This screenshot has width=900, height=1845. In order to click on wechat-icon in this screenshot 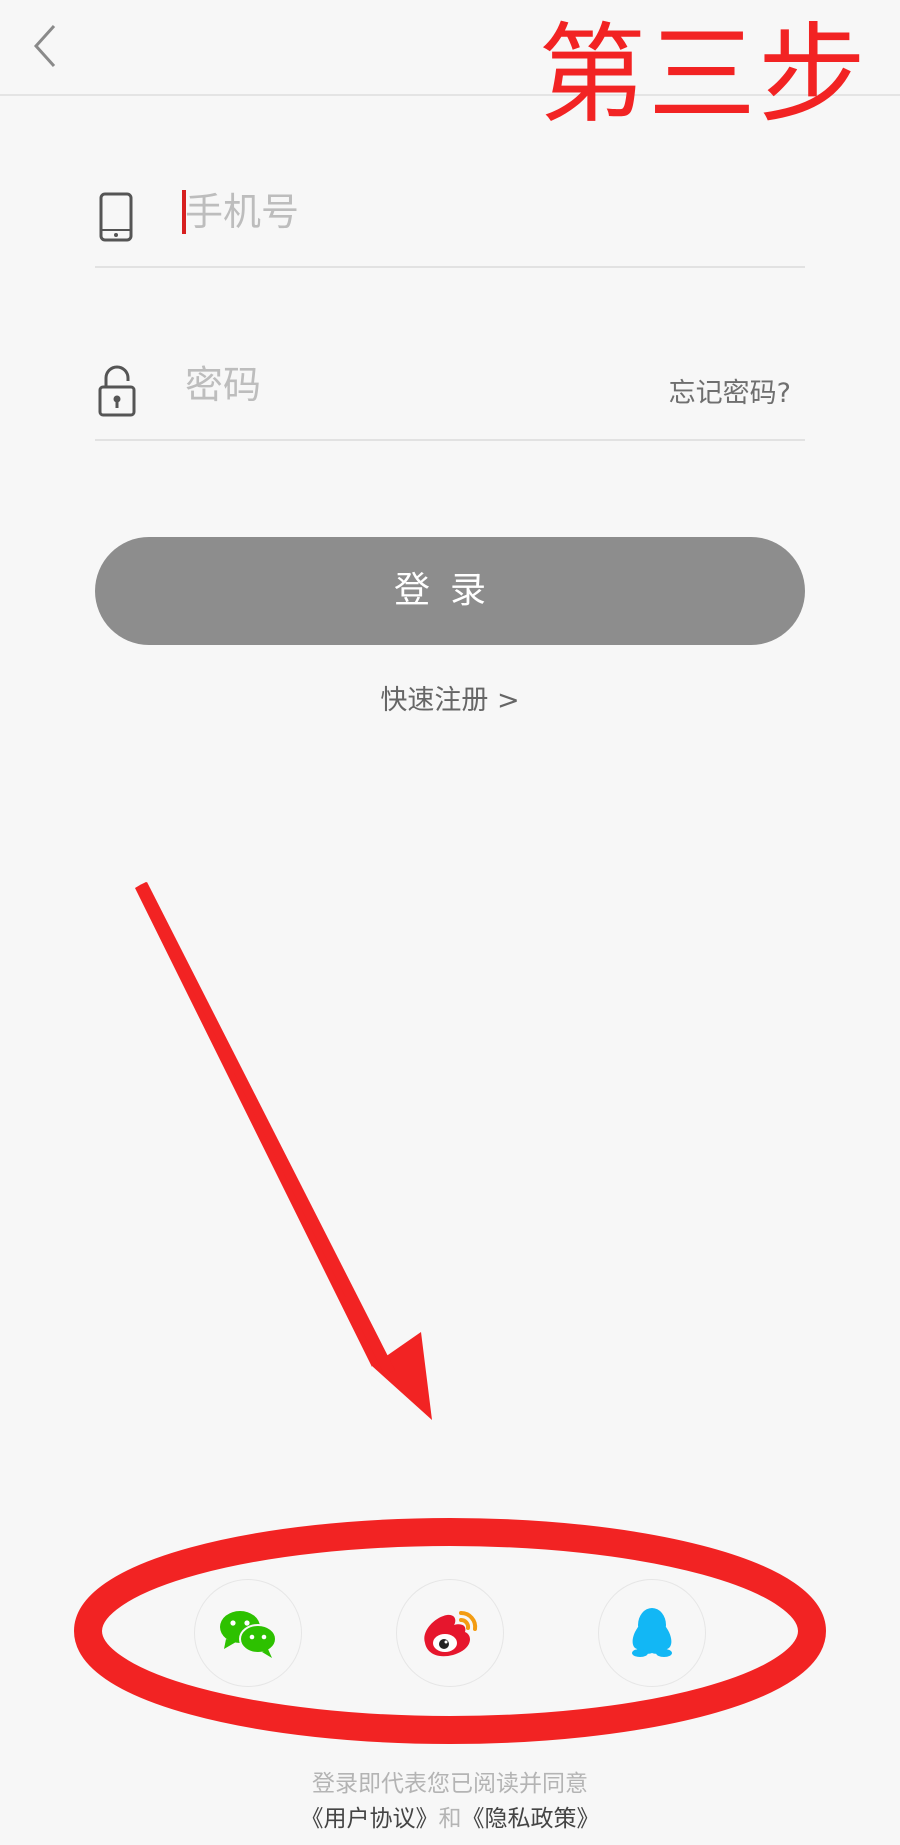, I will do `click(248, 1634)`.